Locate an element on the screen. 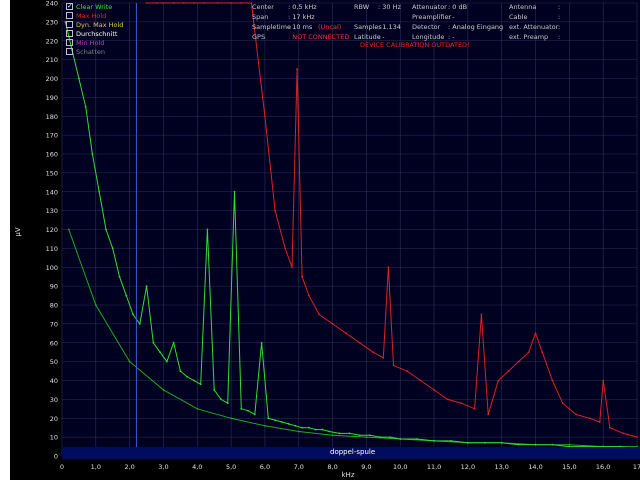 Image resolution: width=640 pixels, height=480 pixels. y-tick-label: 90 is located at coordinates (54, 287).